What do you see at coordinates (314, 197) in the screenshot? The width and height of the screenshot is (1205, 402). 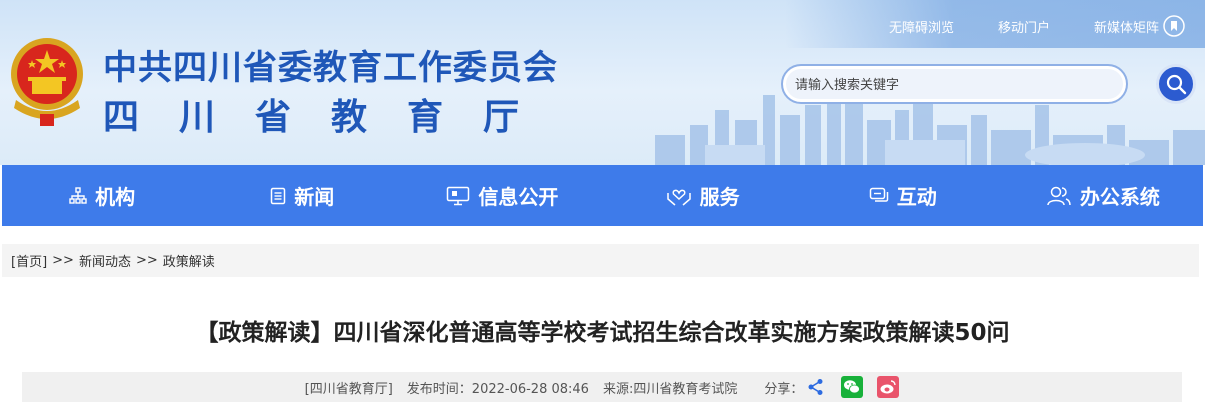 I see `nav-label-news: 新闻` at bounding box center [314, 197].